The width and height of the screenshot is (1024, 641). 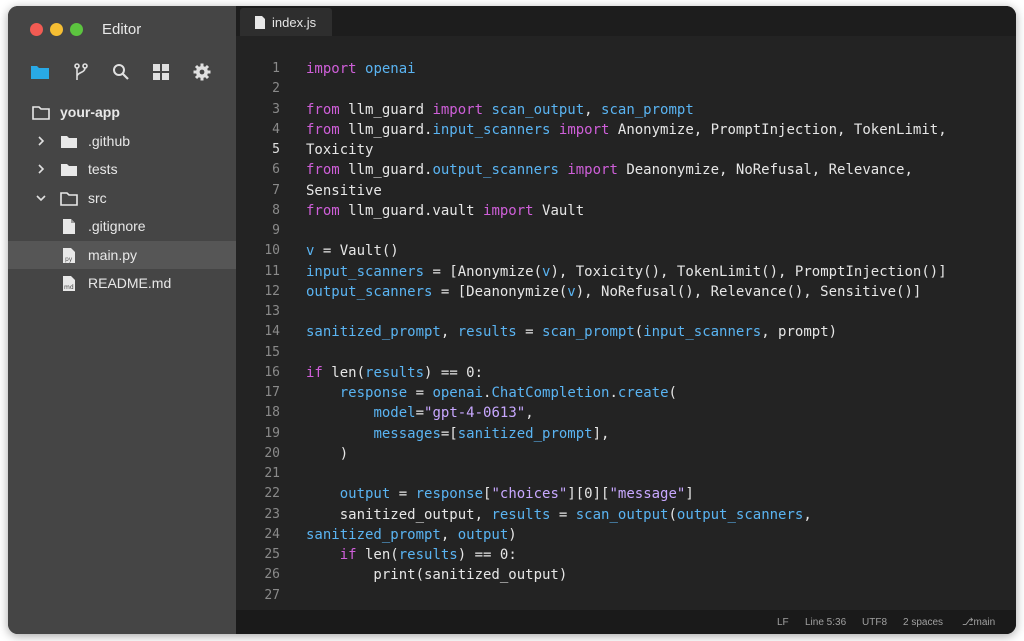 I want to click on line-number: 24, so click(x=272, y=534).